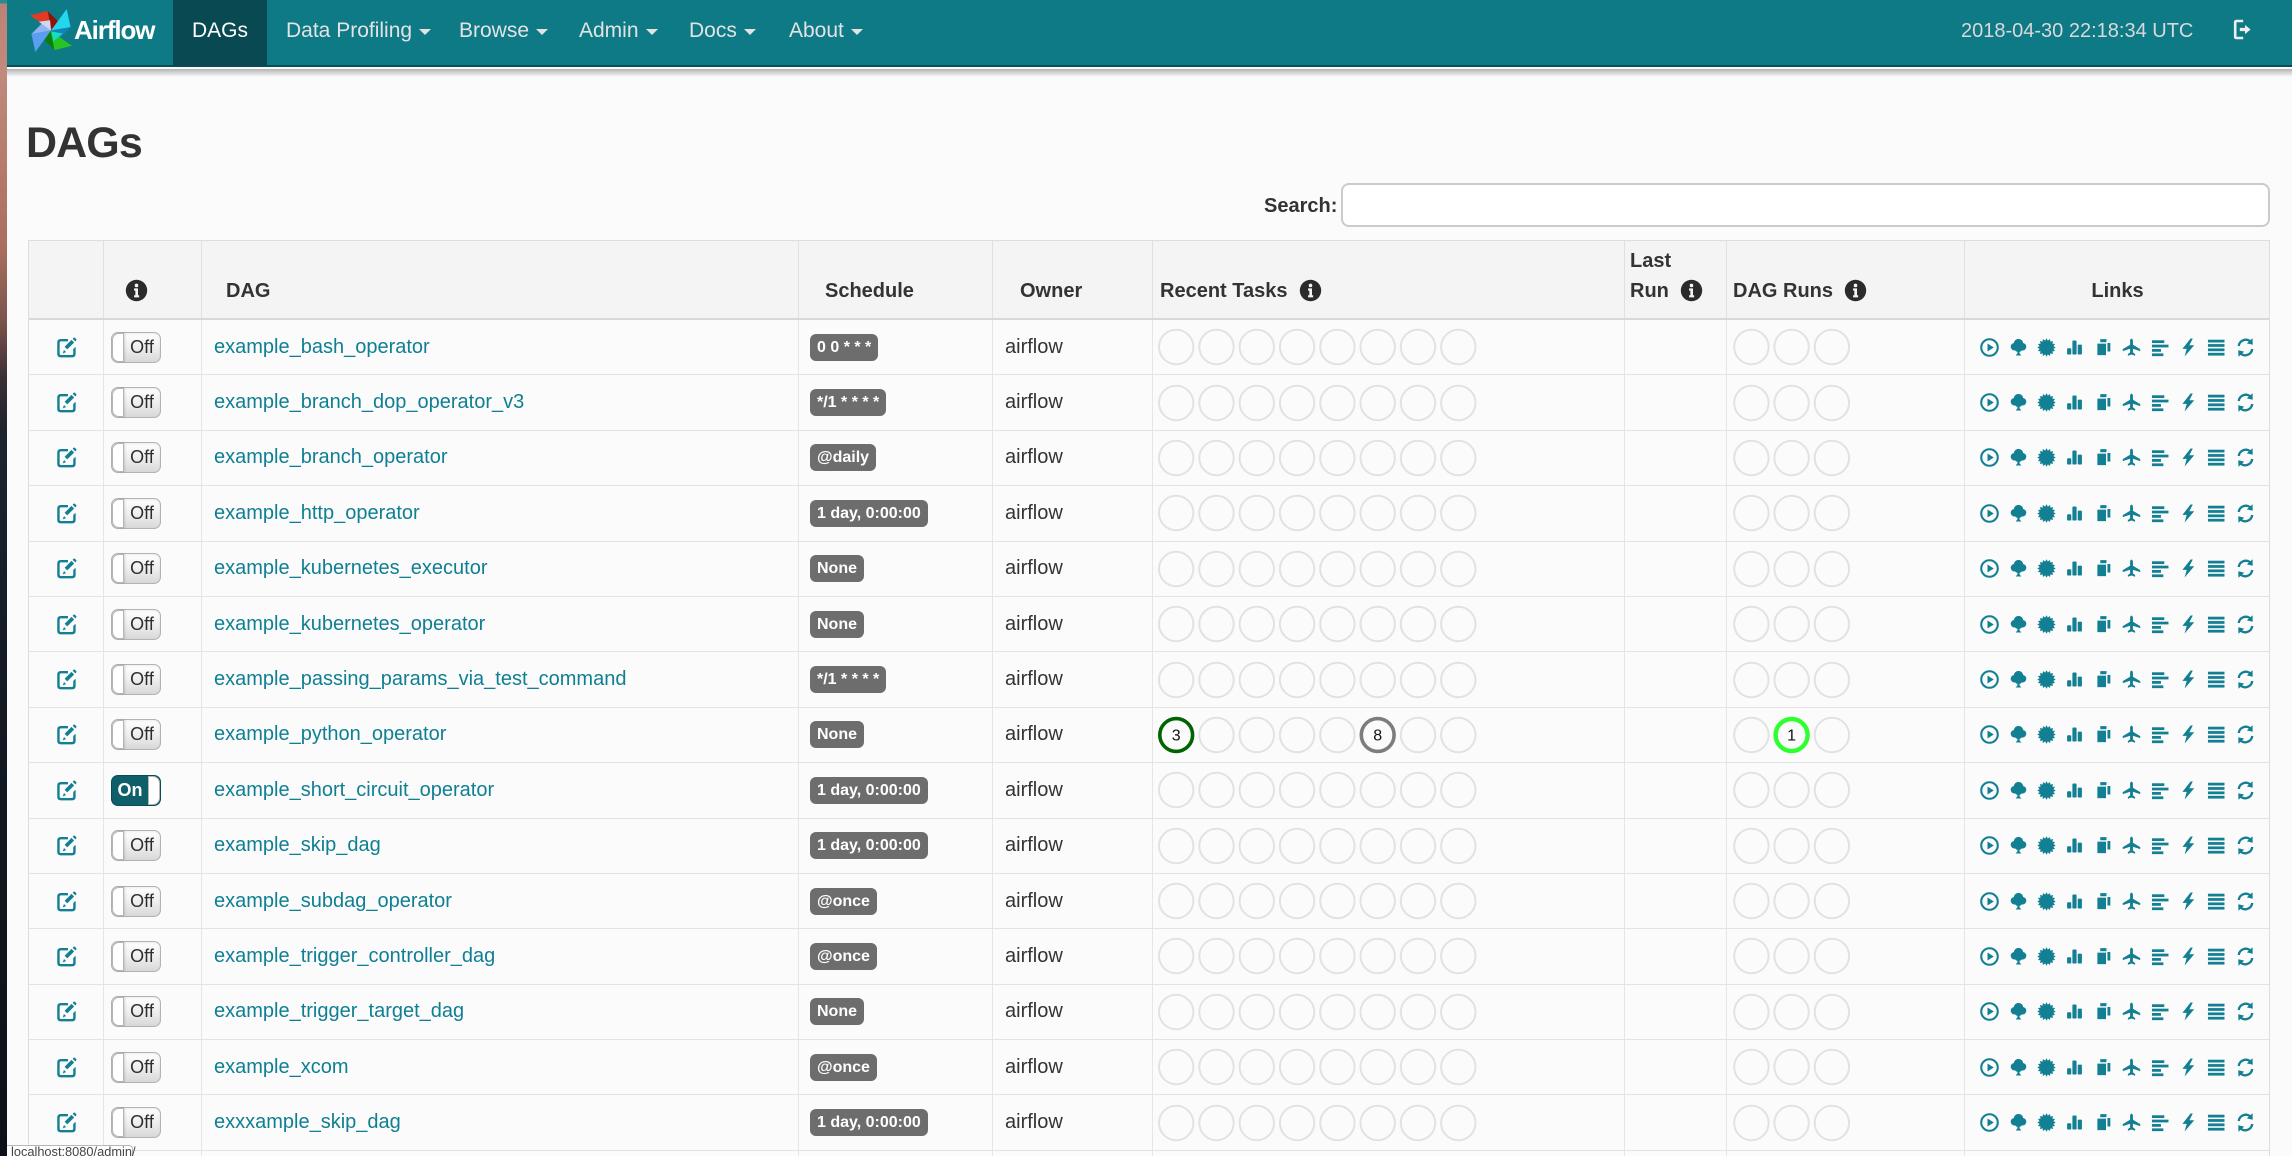  I want to click on svg-text: 3, so click(1176, 735).